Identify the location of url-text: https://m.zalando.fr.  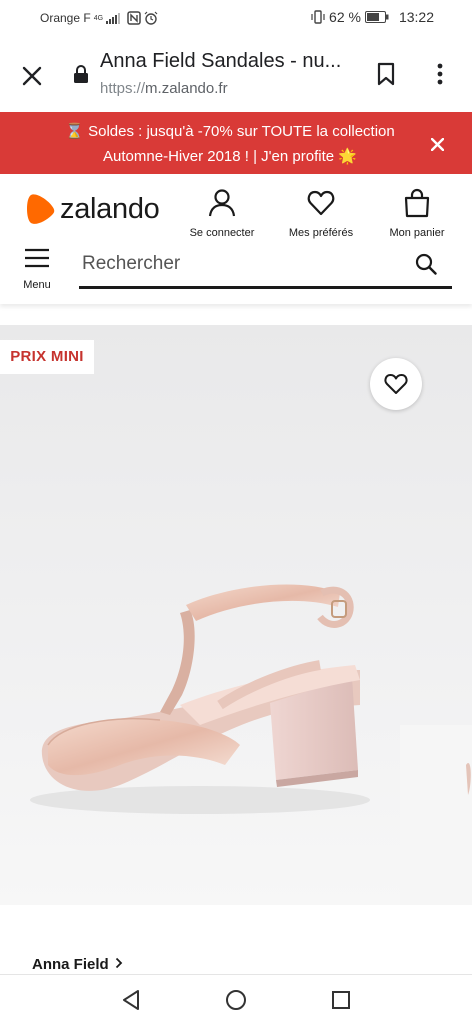
(164, 88).